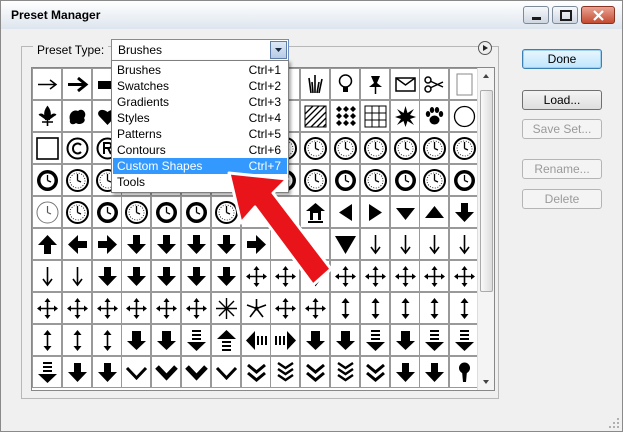  What do you see at coordinates (536, 15) in the screenshot?
I see `minimize-button` at bounding box center [536, 15].